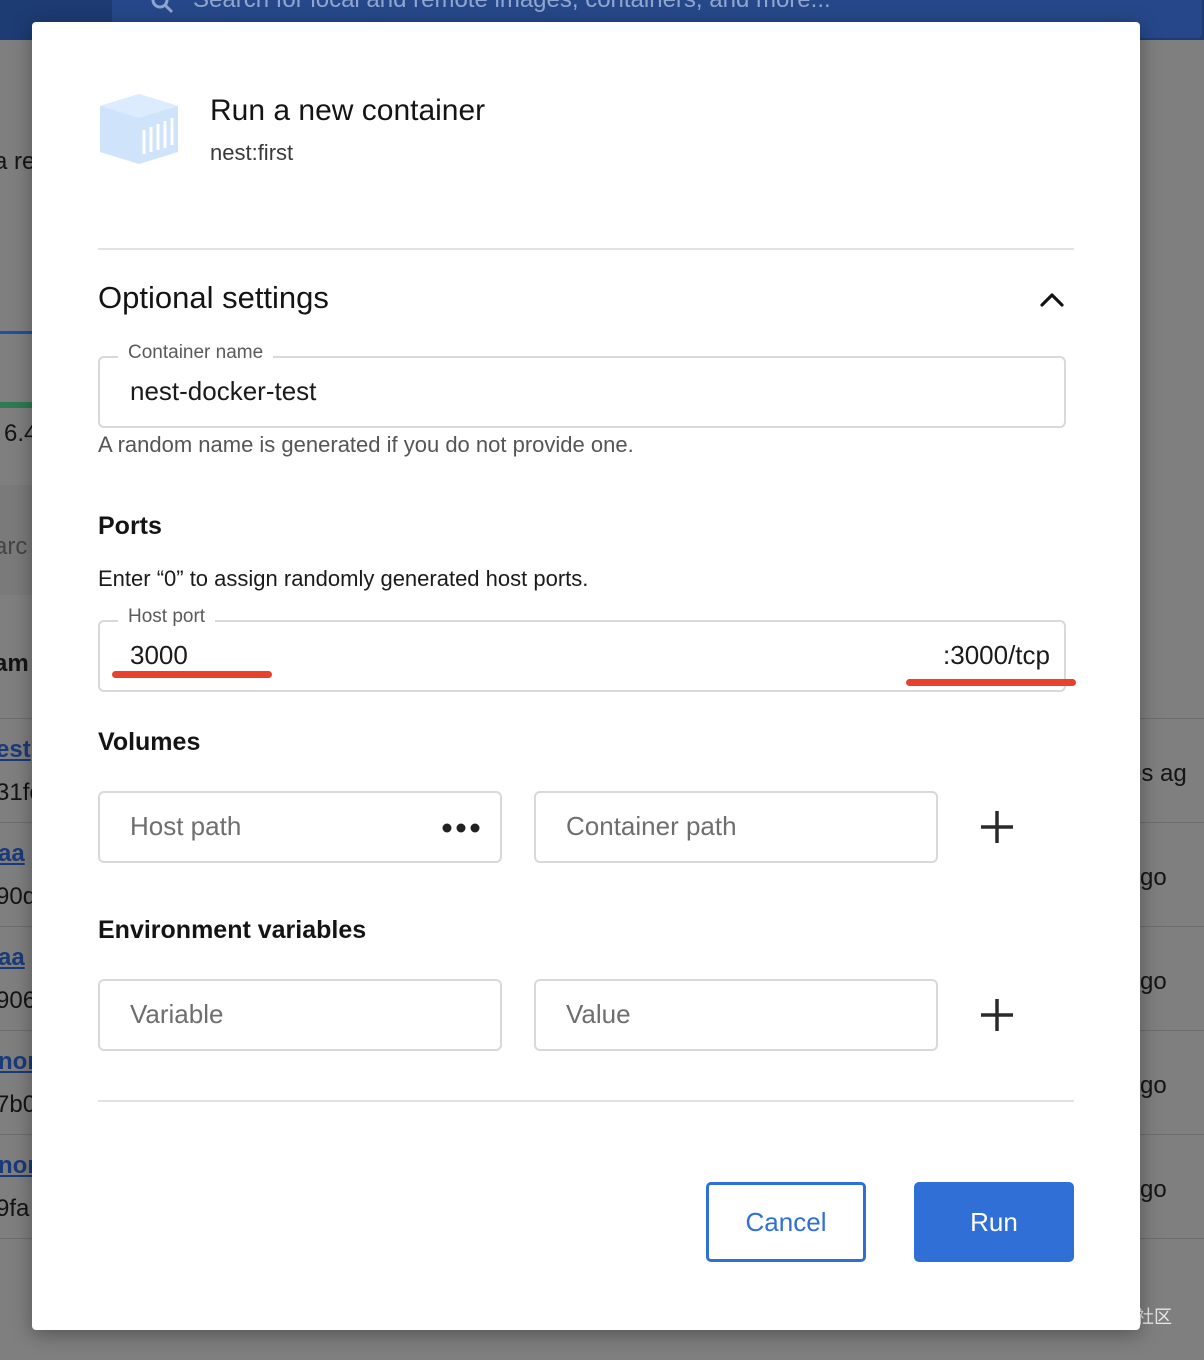  Describe the element at coordinates (16, 332) in the screenshot. I see `background-tab-indicator` at that location.